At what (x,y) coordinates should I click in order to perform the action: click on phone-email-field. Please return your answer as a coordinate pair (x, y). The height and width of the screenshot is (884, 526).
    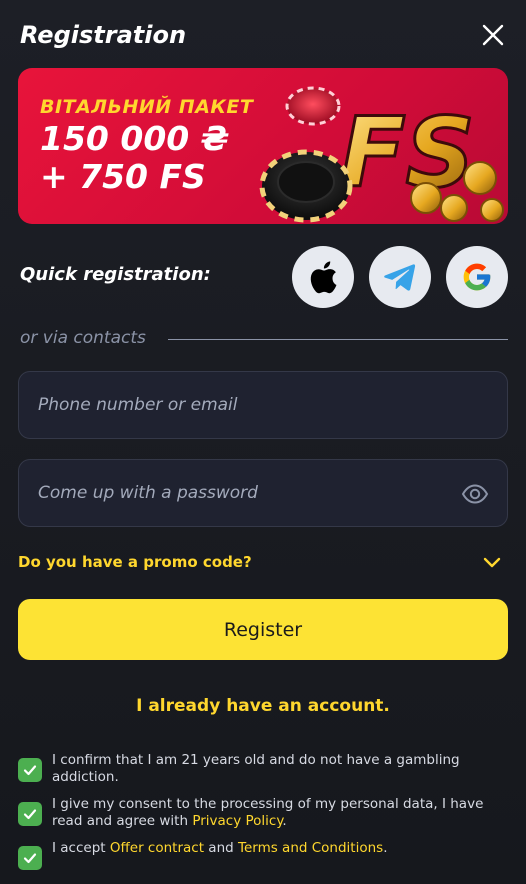
    Looking at the image, I should click on (263, 405).